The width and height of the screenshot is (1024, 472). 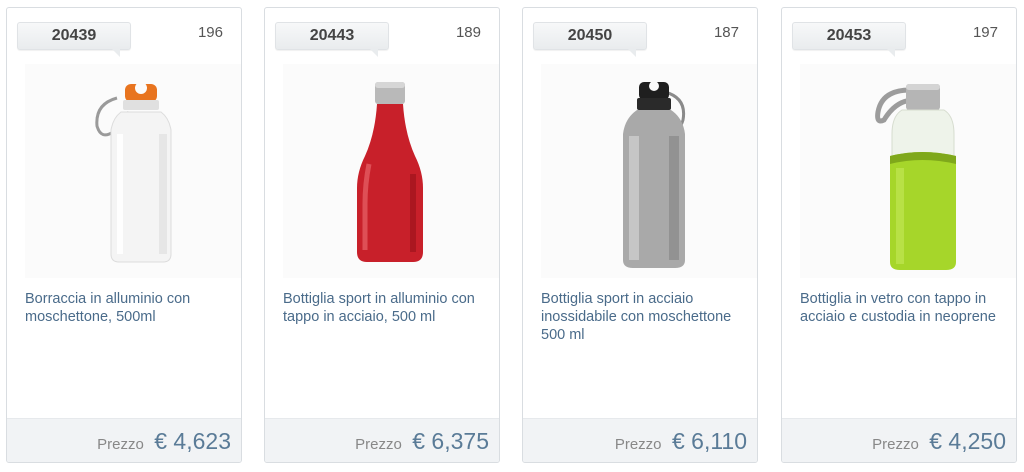 What do you see at coordinates (590, 39) in the screenshot?
I see `product-code-tag: 20450` at bounding box center [590, 39].